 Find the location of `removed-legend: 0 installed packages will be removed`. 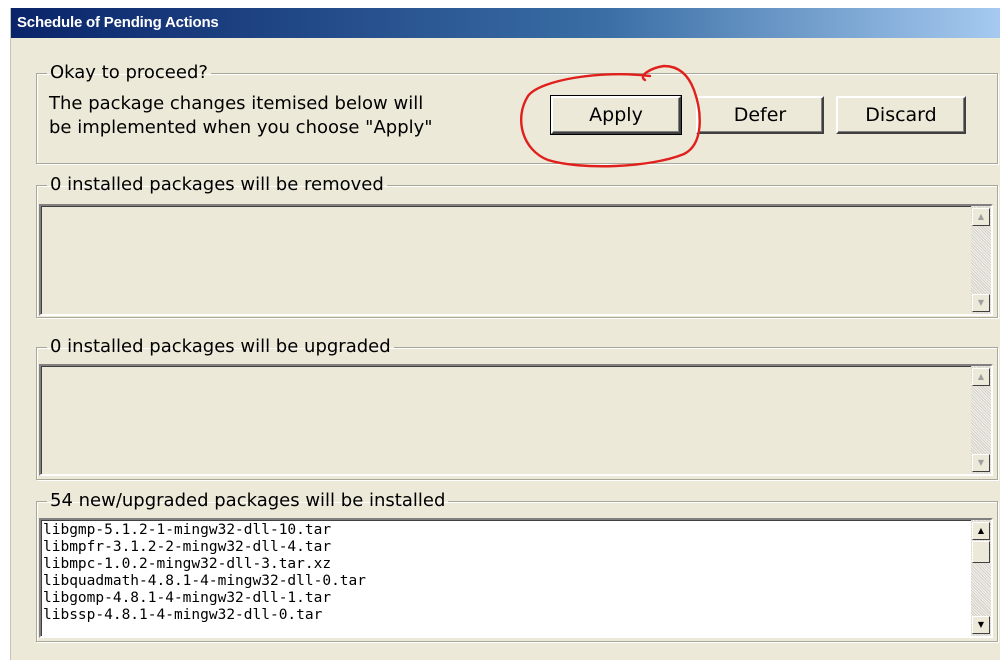

removed-legend: 0 installed packages will be removed is located at coordinates (217, 184).